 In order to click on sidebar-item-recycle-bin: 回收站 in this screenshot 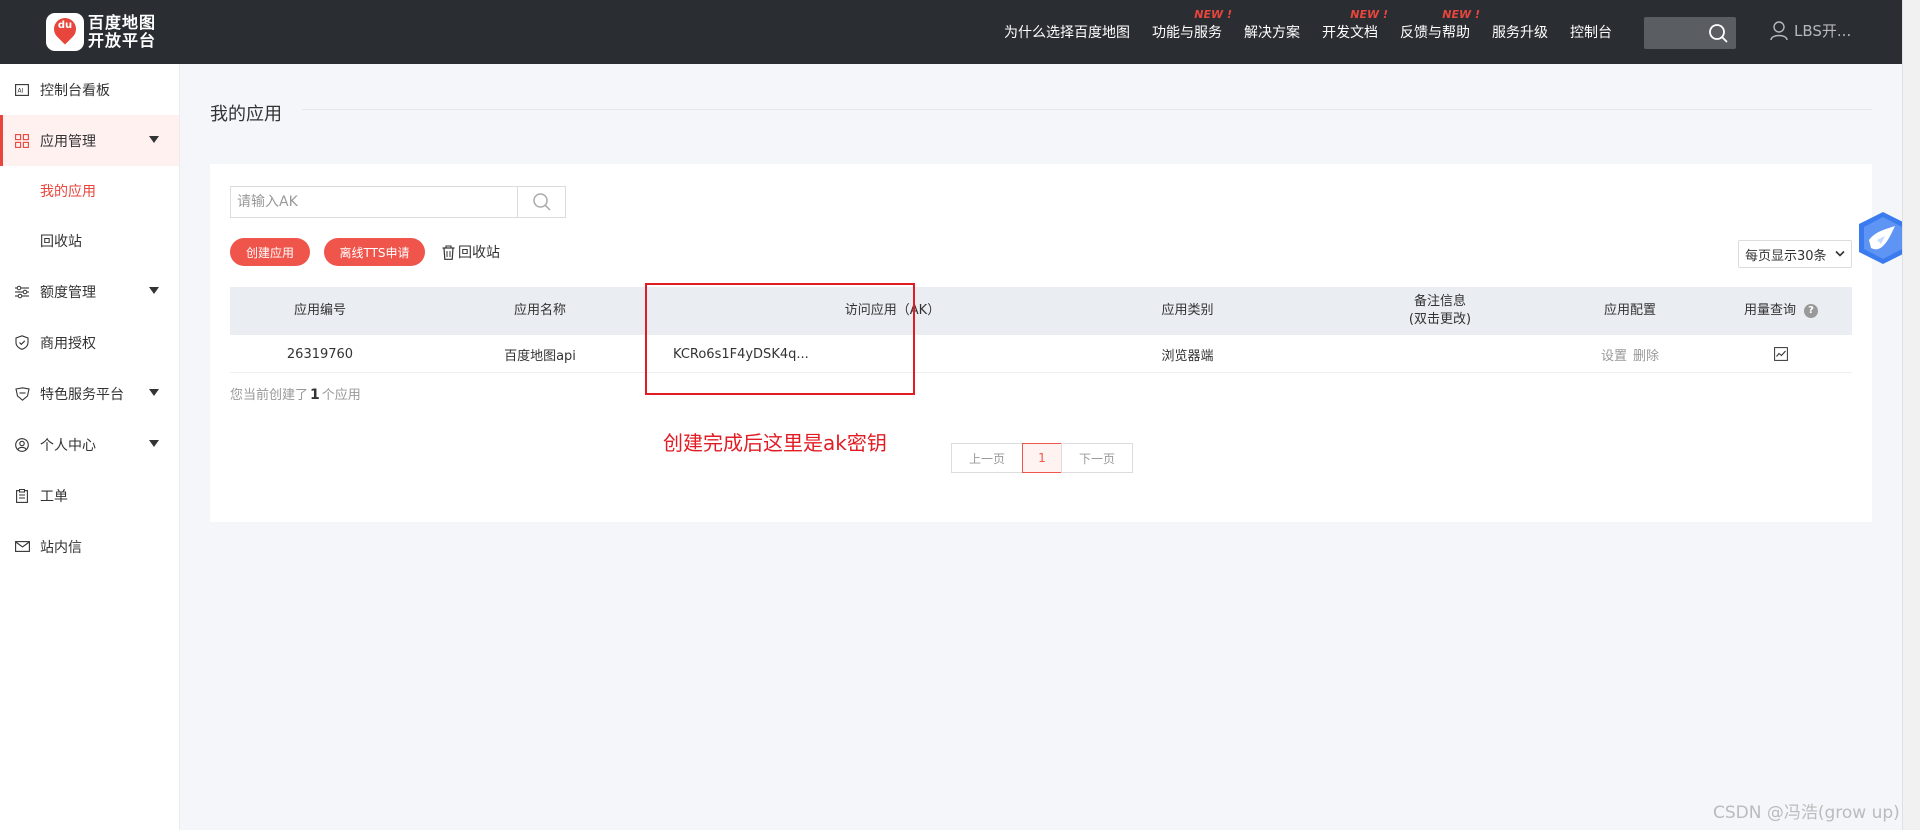, I will do `click(89, 241)`.